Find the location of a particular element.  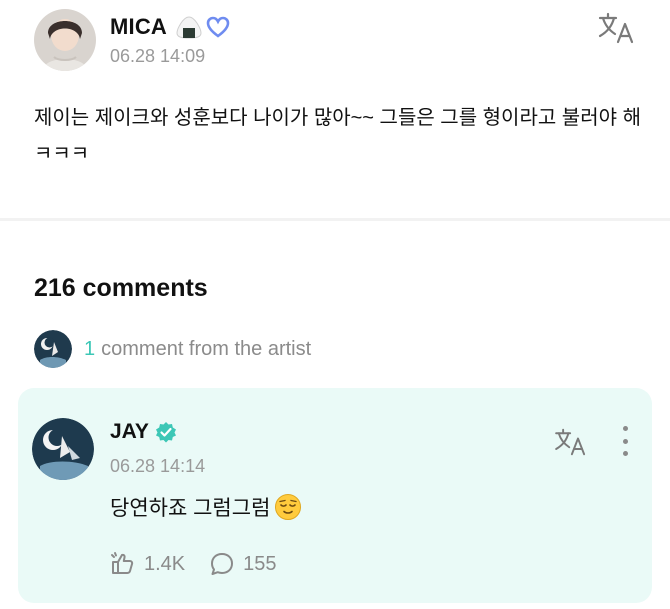

relieved-face-emoji-icon is located at coordinates (288, 507).